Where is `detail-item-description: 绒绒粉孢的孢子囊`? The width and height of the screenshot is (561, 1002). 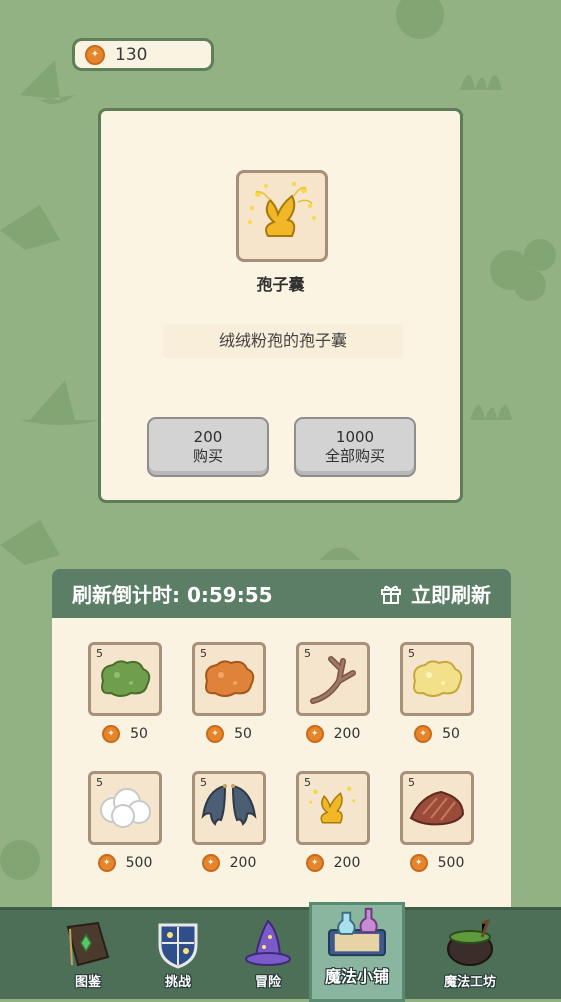 detail-item-description: 绒绒粉孢的孢子囊 is located at coordinates (283, 341).